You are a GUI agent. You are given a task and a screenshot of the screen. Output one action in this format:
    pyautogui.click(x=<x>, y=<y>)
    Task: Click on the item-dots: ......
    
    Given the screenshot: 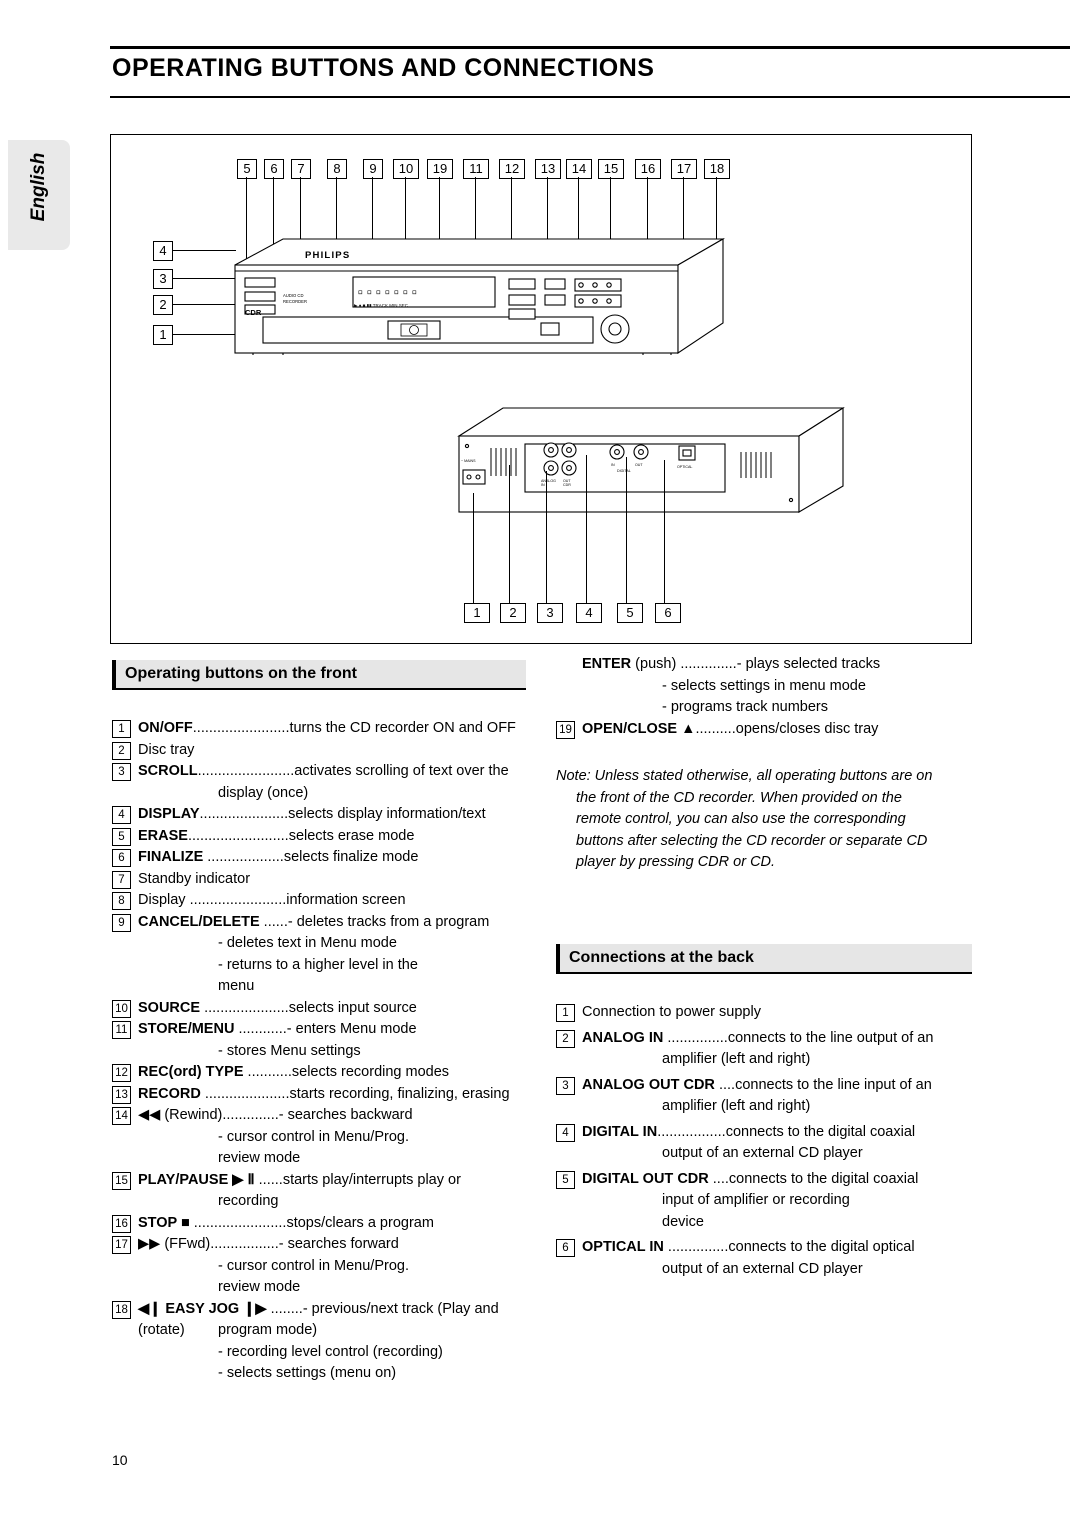 What is the action you would take?
    pyautogui.click(x=268, y=1179)
    